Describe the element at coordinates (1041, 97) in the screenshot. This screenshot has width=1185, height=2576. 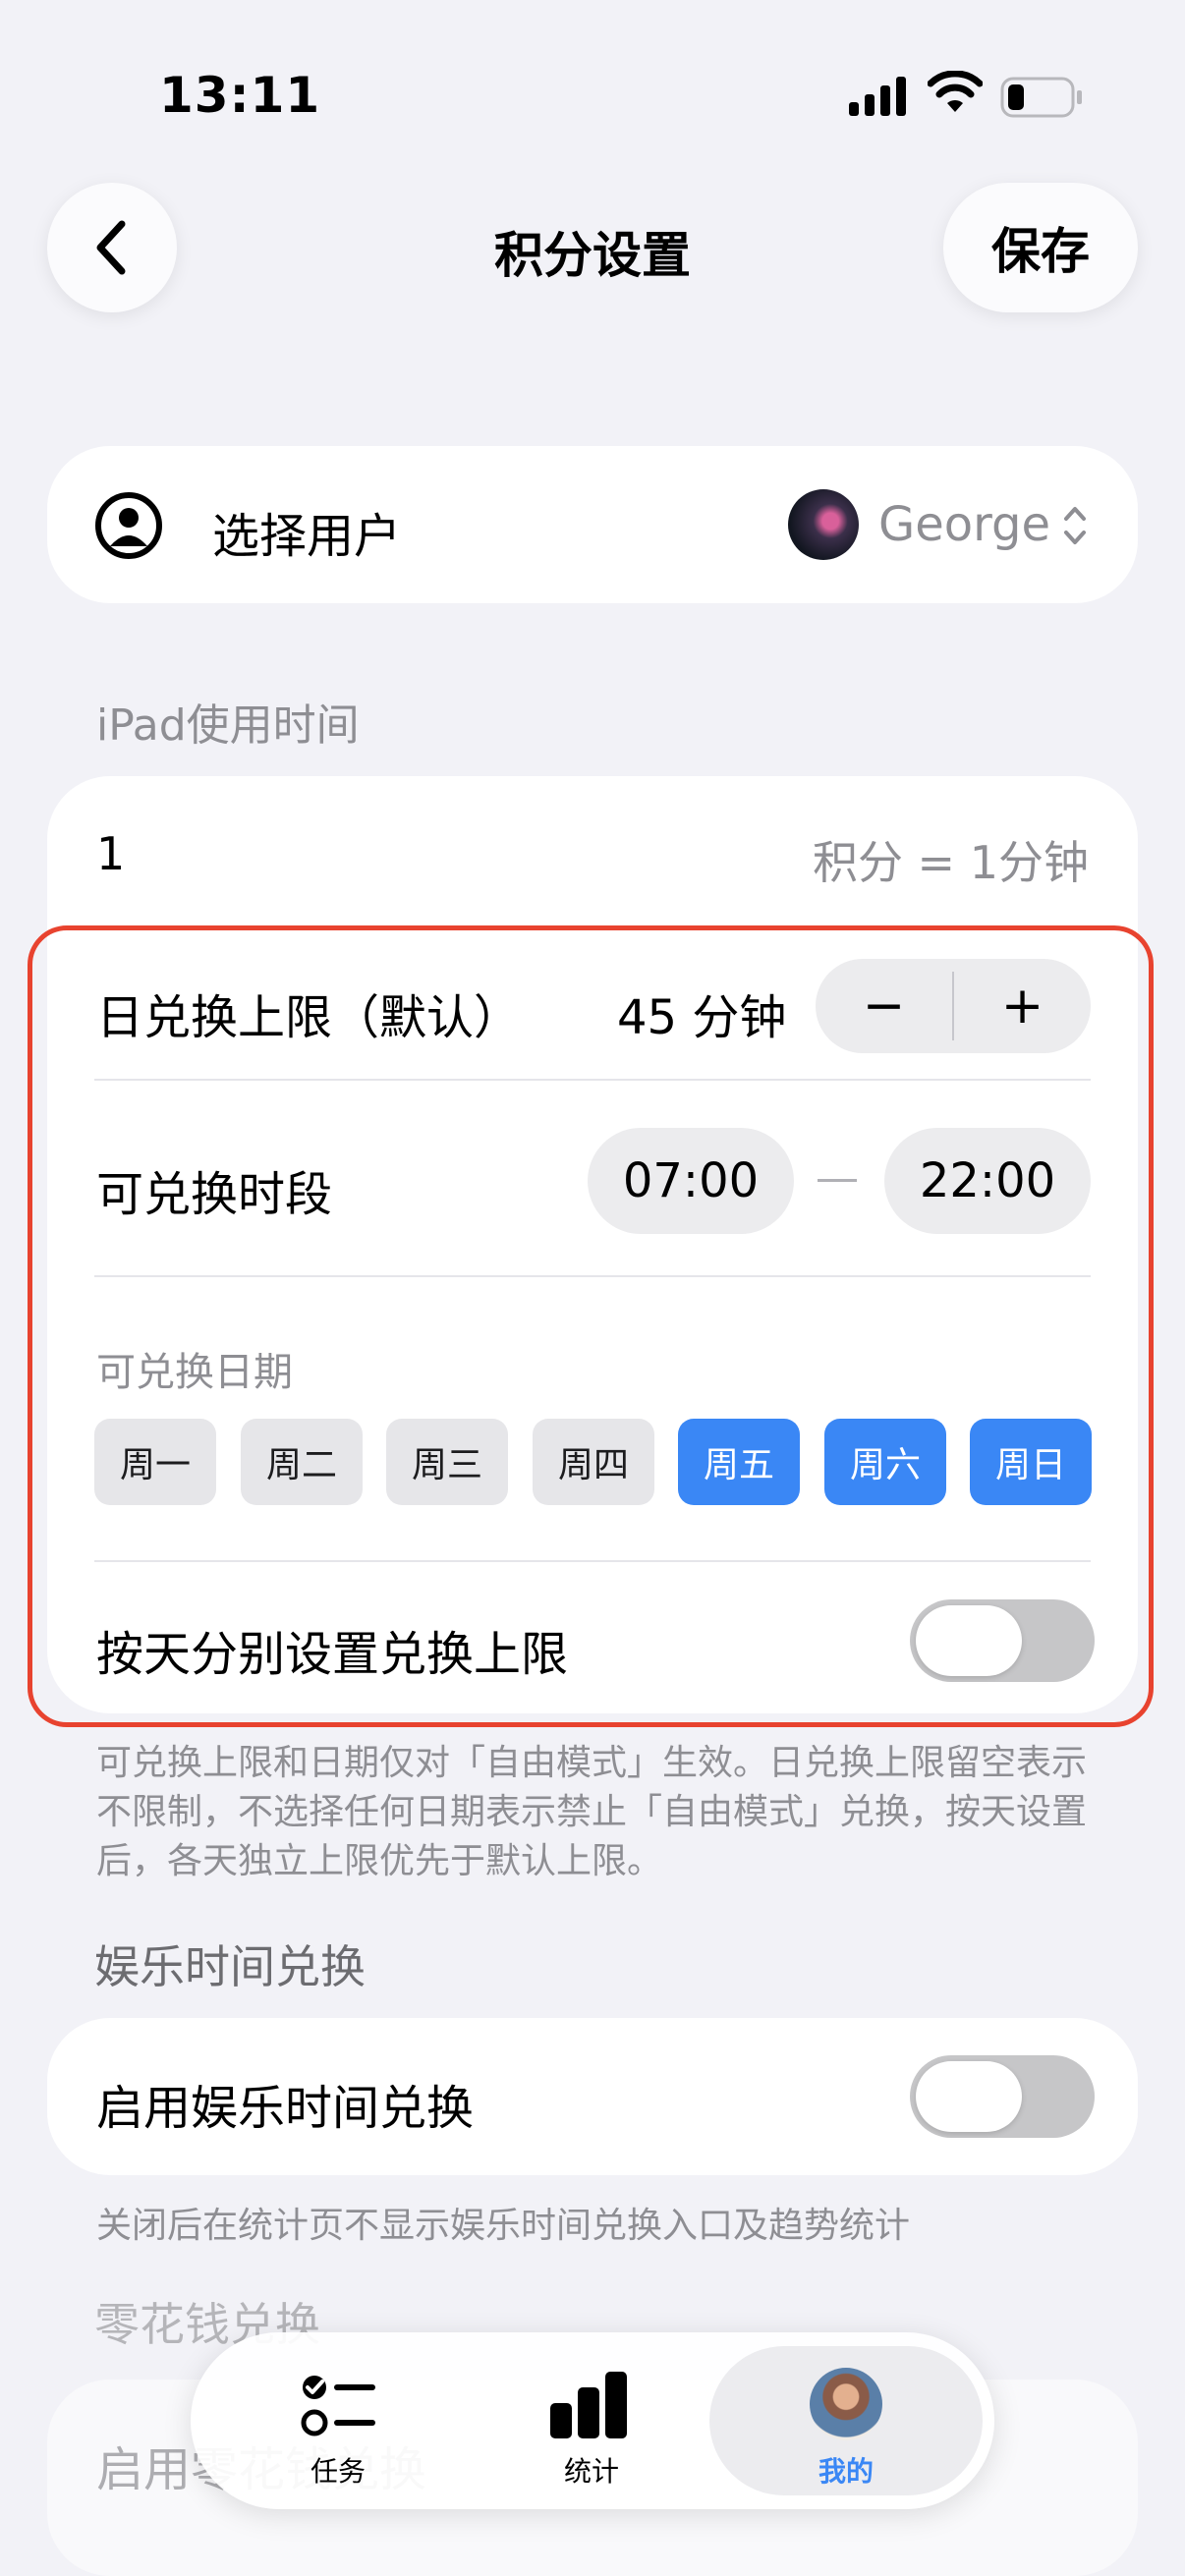
I see `battery-icon` at that location.